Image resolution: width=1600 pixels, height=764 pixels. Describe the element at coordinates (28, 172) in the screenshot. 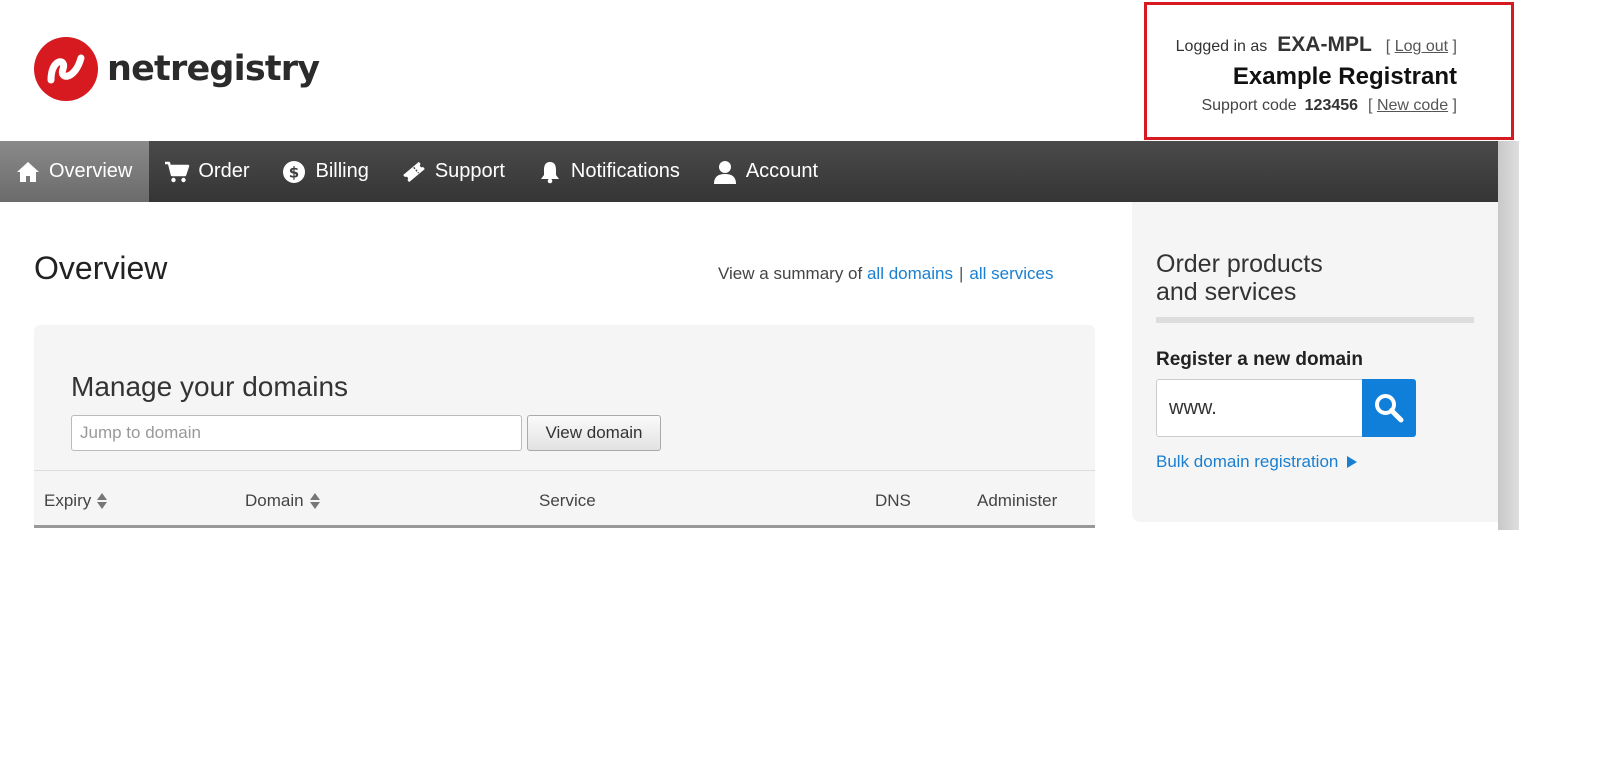

I see `home-icon` at that location.